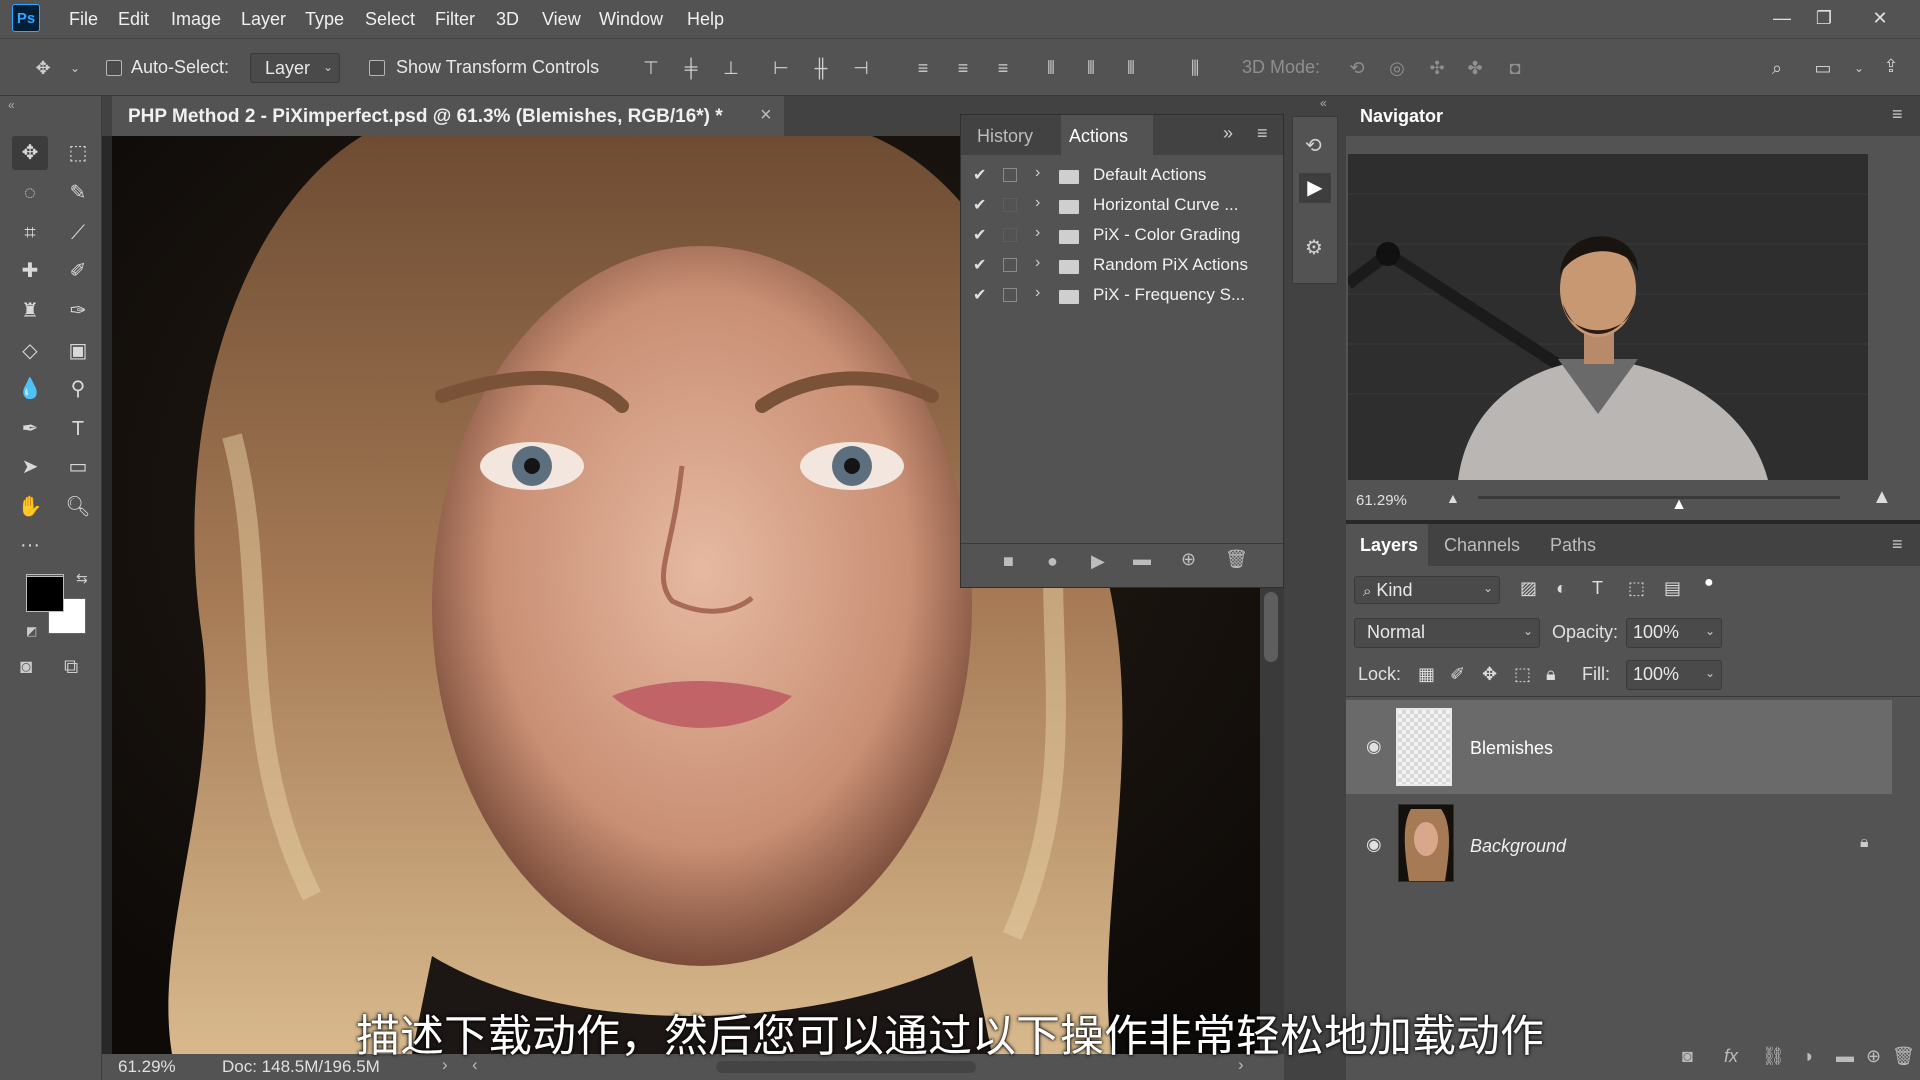 The width and height of the screenshot is (1920, 1080). What do you see at coordinates (1882, 497) in the screenshot?
I see `zoom-in-icon: ▲` at bounding box center [1882, 497].